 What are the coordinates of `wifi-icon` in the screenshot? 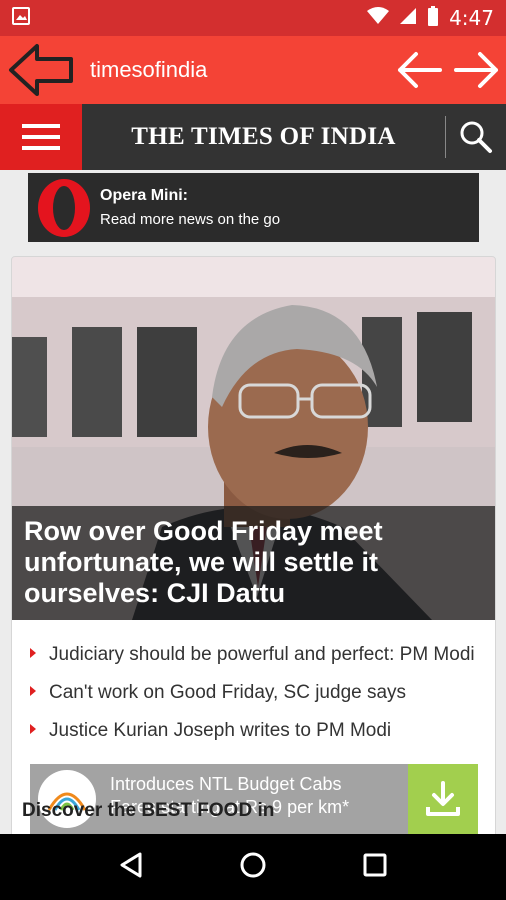 It's located at (378, 18).